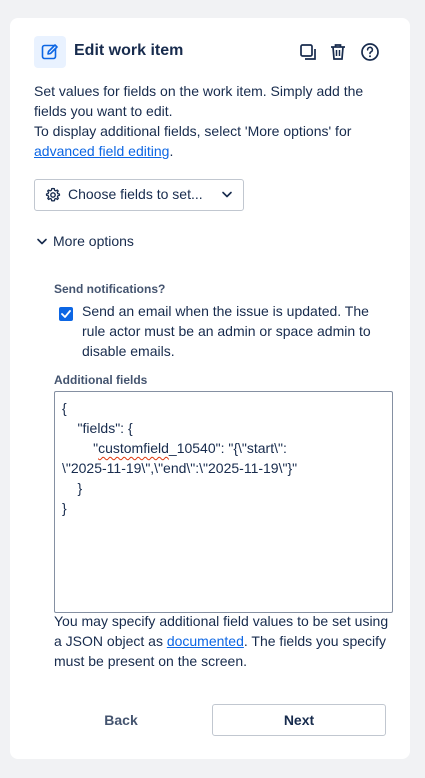  What do you see at coordinates (101, 380) in the screenshot?
I see `additional-fields-label: Additional fields` at bounding box center [101, 380].